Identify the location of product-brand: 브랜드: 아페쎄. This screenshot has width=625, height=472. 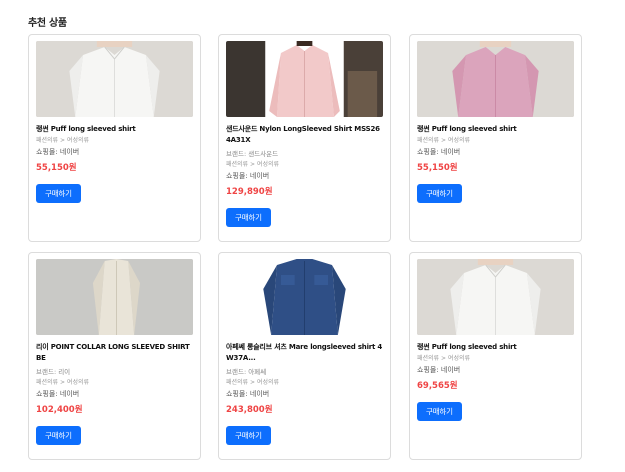
(246, 372).